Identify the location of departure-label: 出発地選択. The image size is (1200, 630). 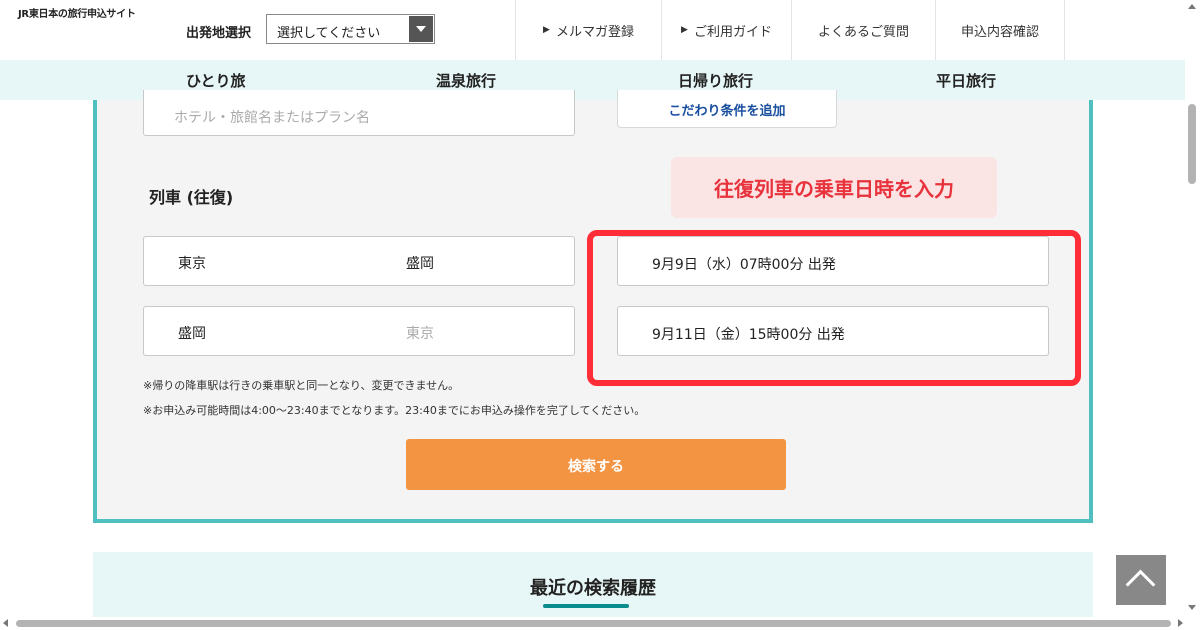
(219, 33).